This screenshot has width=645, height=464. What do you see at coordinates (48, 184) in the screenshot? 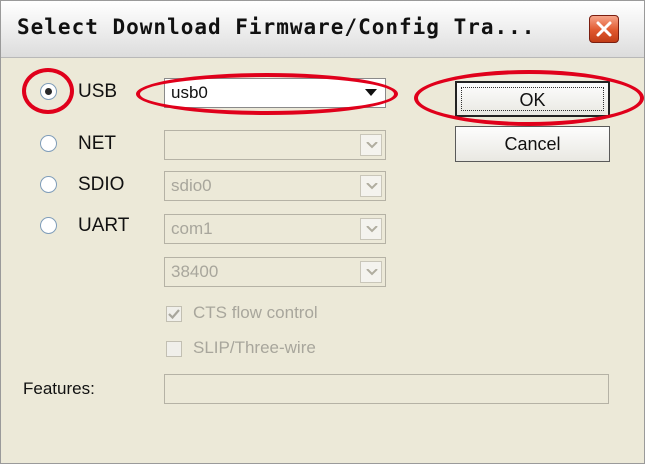
I see `radio-sdio` at bounding box center [48, 184].